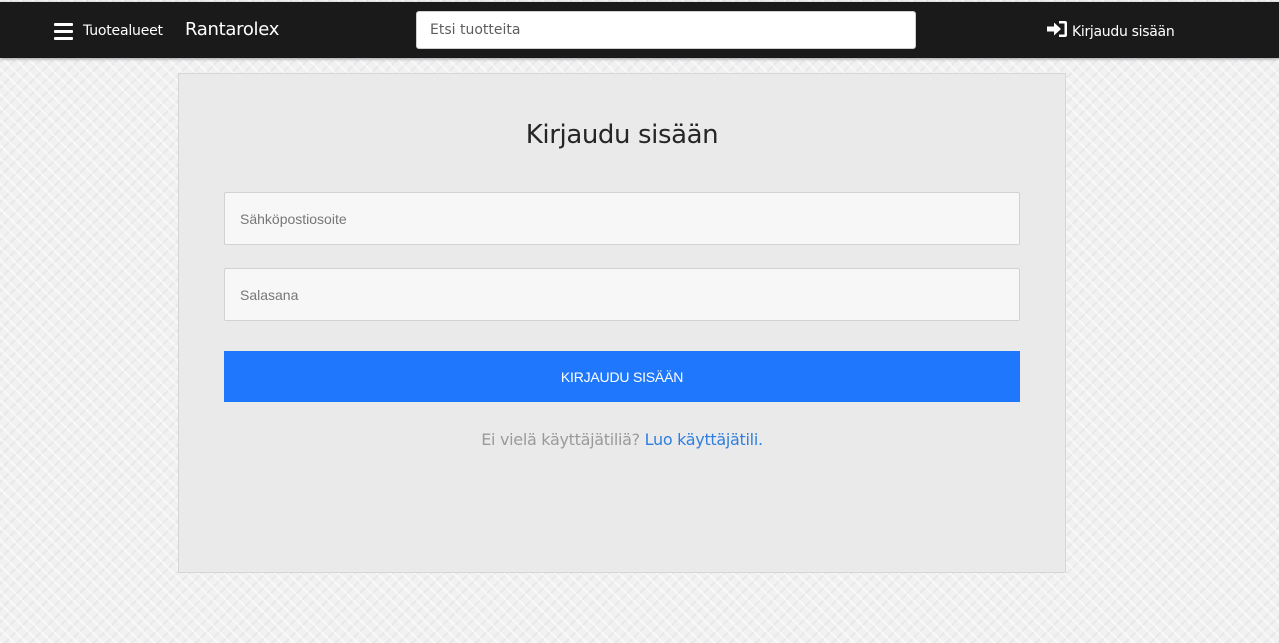 The height and width of the screenshot is (643, 1279). Describe the element at coordinates (63, 31) in the screenshot. I see `hamburger-icon` at that location.